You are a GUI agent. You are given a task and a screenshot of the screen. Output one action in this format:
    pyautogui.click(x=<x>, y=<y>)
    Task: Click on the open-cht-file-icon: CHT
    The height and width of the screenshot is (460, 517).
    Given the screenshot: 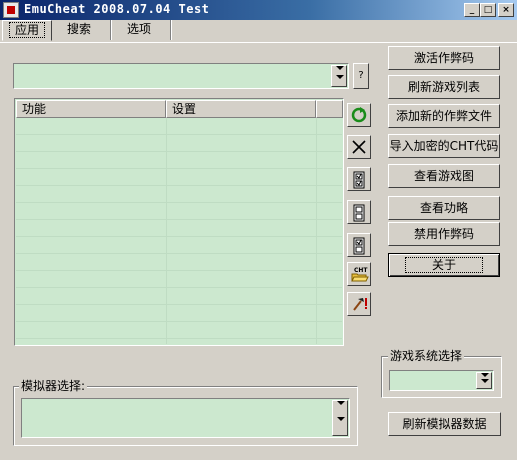 What is the action you would take?
    pyautogui.click(x=360, y=274)
    